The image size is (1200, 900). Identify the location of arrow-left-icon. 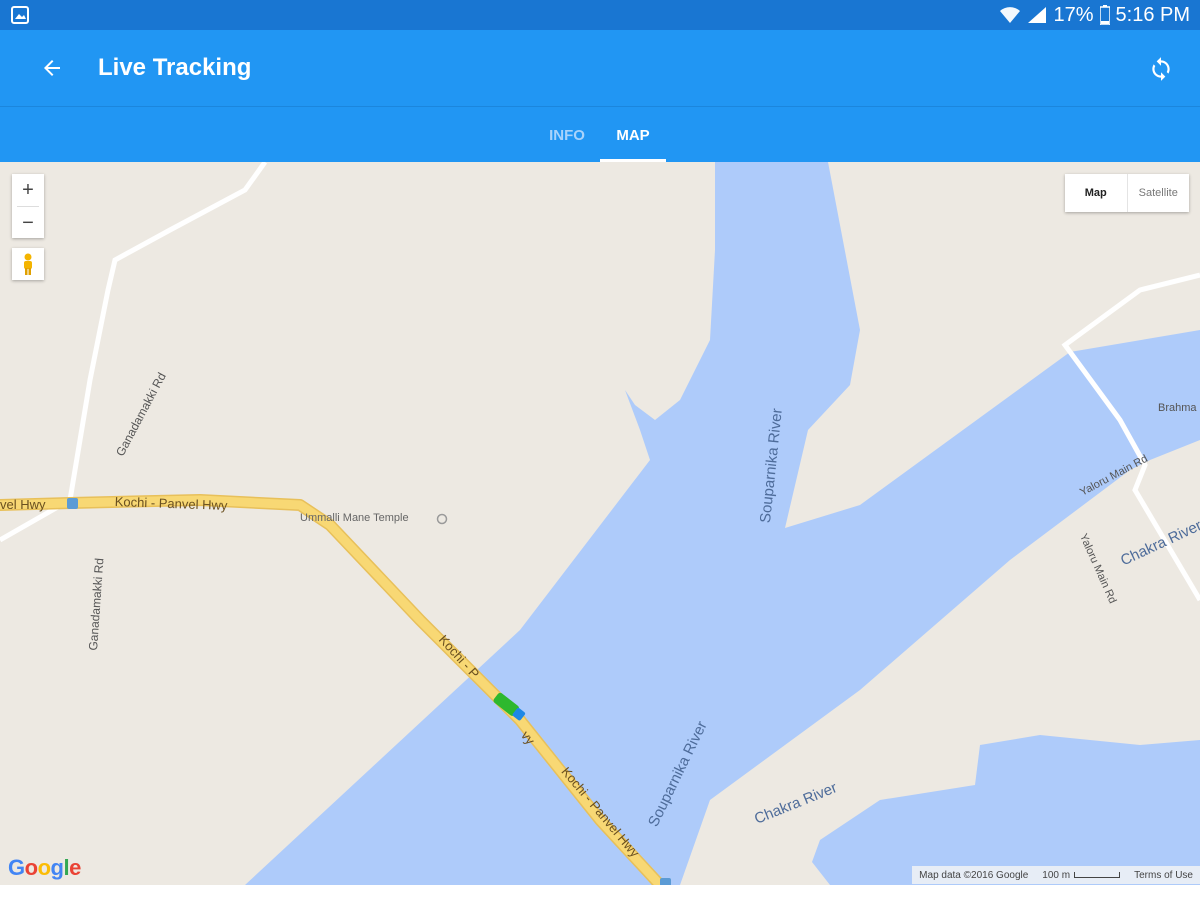
(52, 68).